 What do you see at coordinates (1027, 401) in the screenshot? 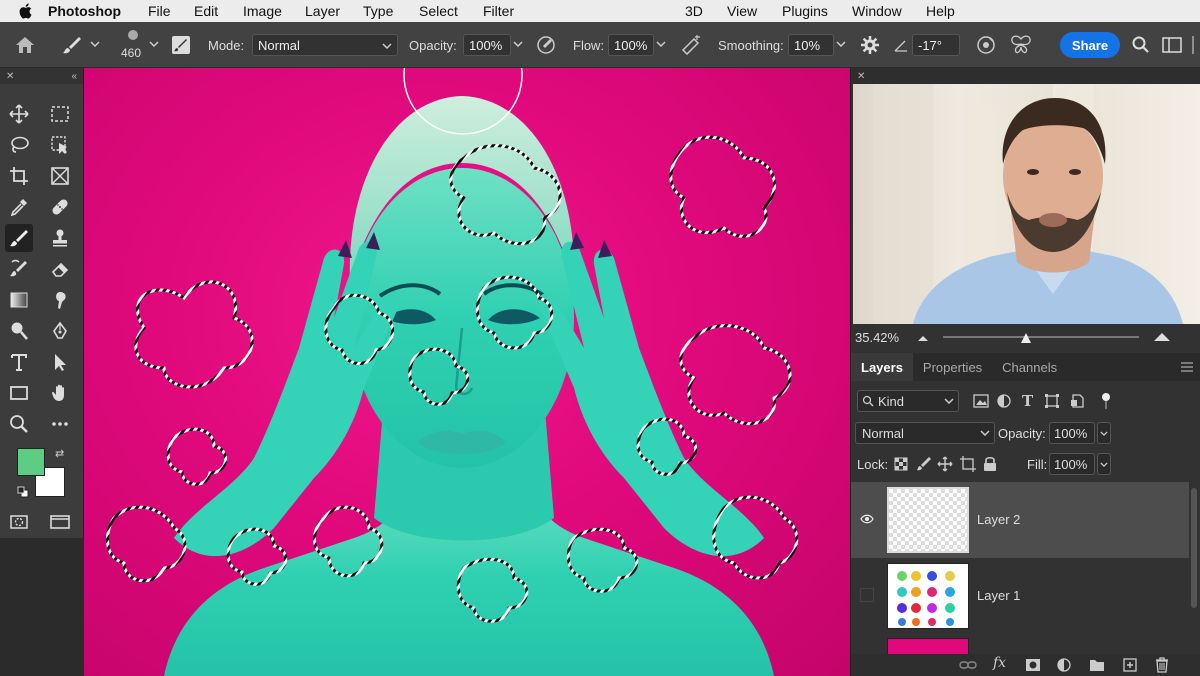
I see `filter-type-icon: T` at bounding box center [1027, 401].